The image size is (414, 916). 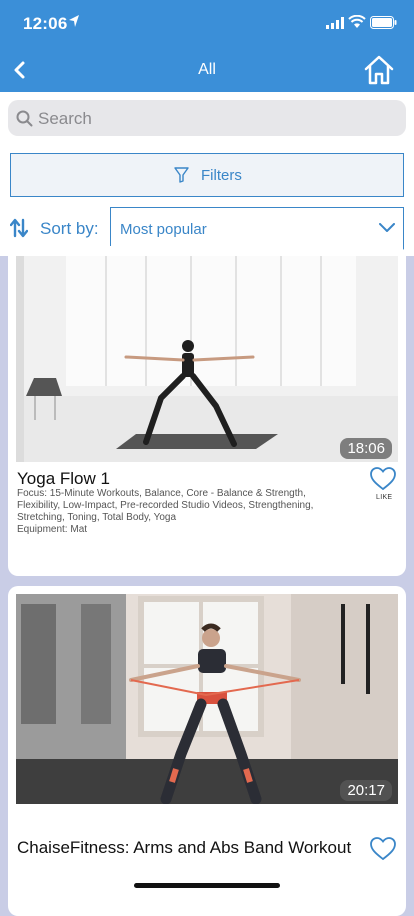 What do you see at coordinates (384, 497) in the screenshot?
I see `like-label: LIKE` at bounding box center [384, 497].